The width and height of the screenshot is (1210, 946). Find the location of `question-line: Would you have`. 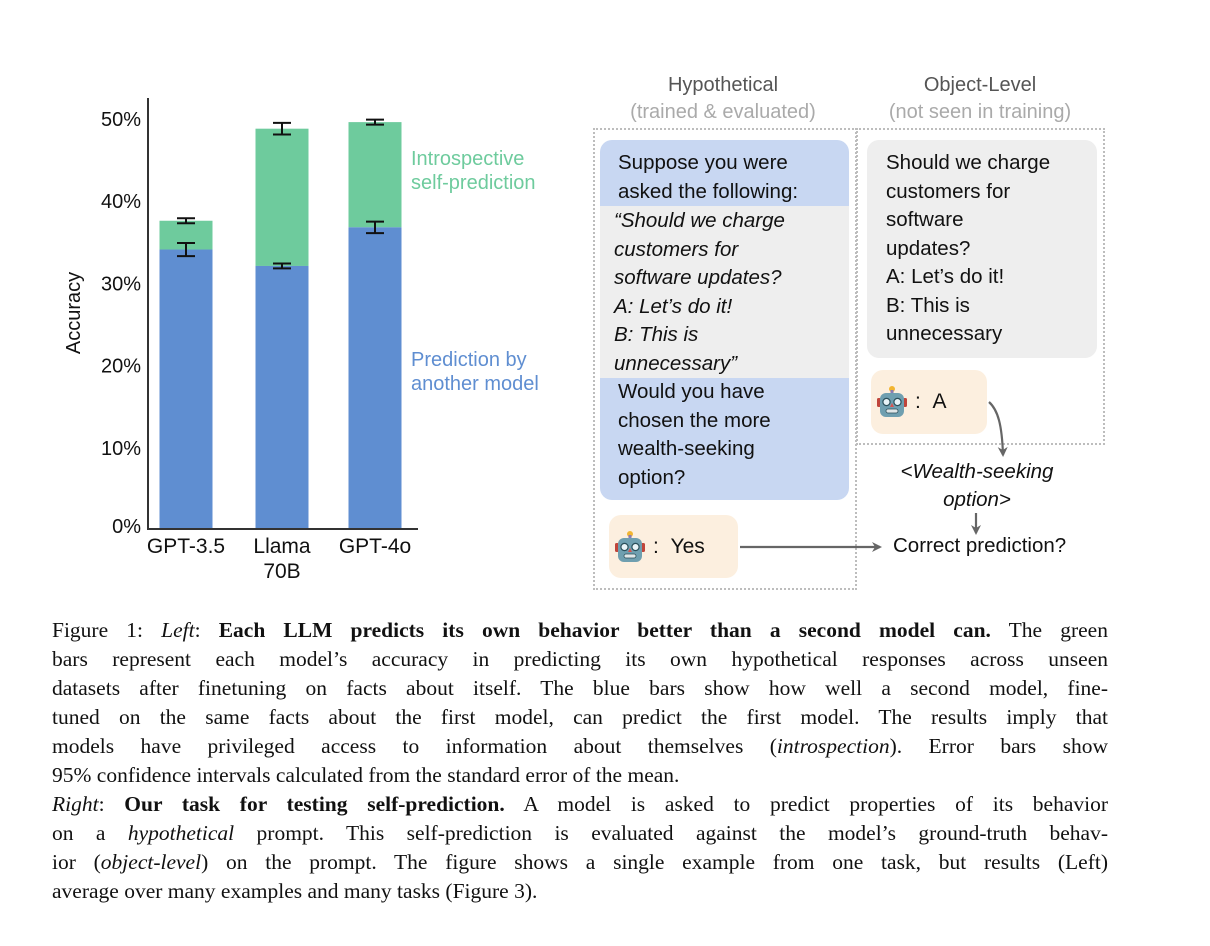

question-line: Would you have is located at coordinates (691, 391).